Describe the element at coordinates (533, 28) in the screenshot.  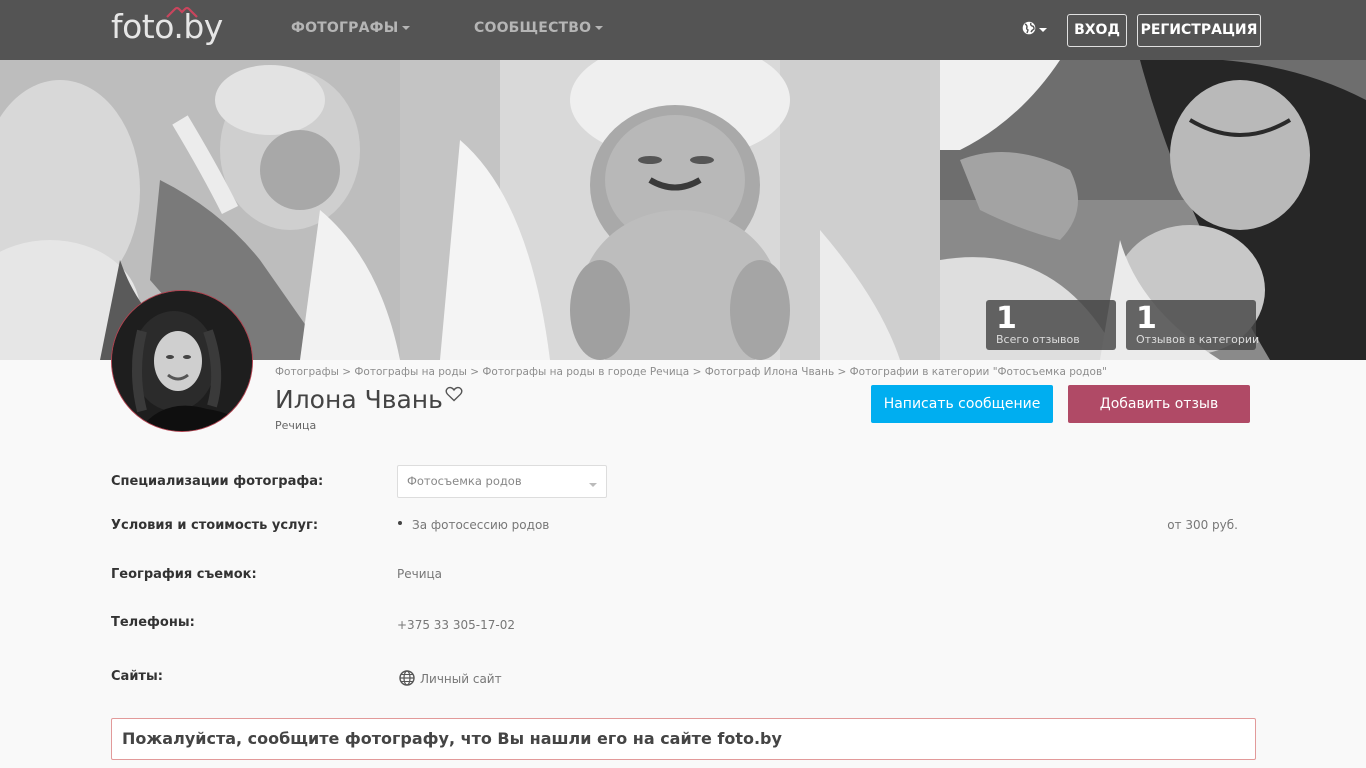
I see `nav-community-label: СООБЩЕСТВО` at that location.